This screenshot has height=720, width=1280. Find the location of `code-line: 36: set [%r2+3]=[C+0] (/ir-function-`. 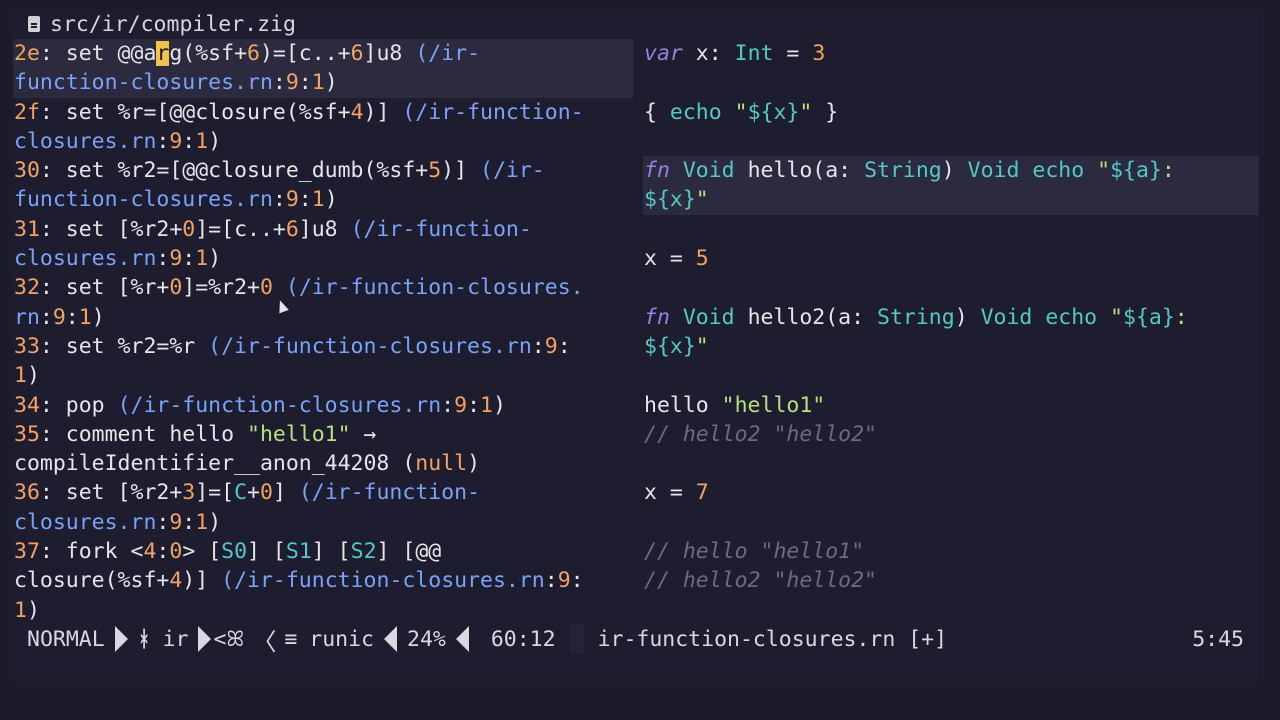

code-line: 36: set [%r2+3]=[C+0] (/ir-function- is located at coordinates (323, 492).